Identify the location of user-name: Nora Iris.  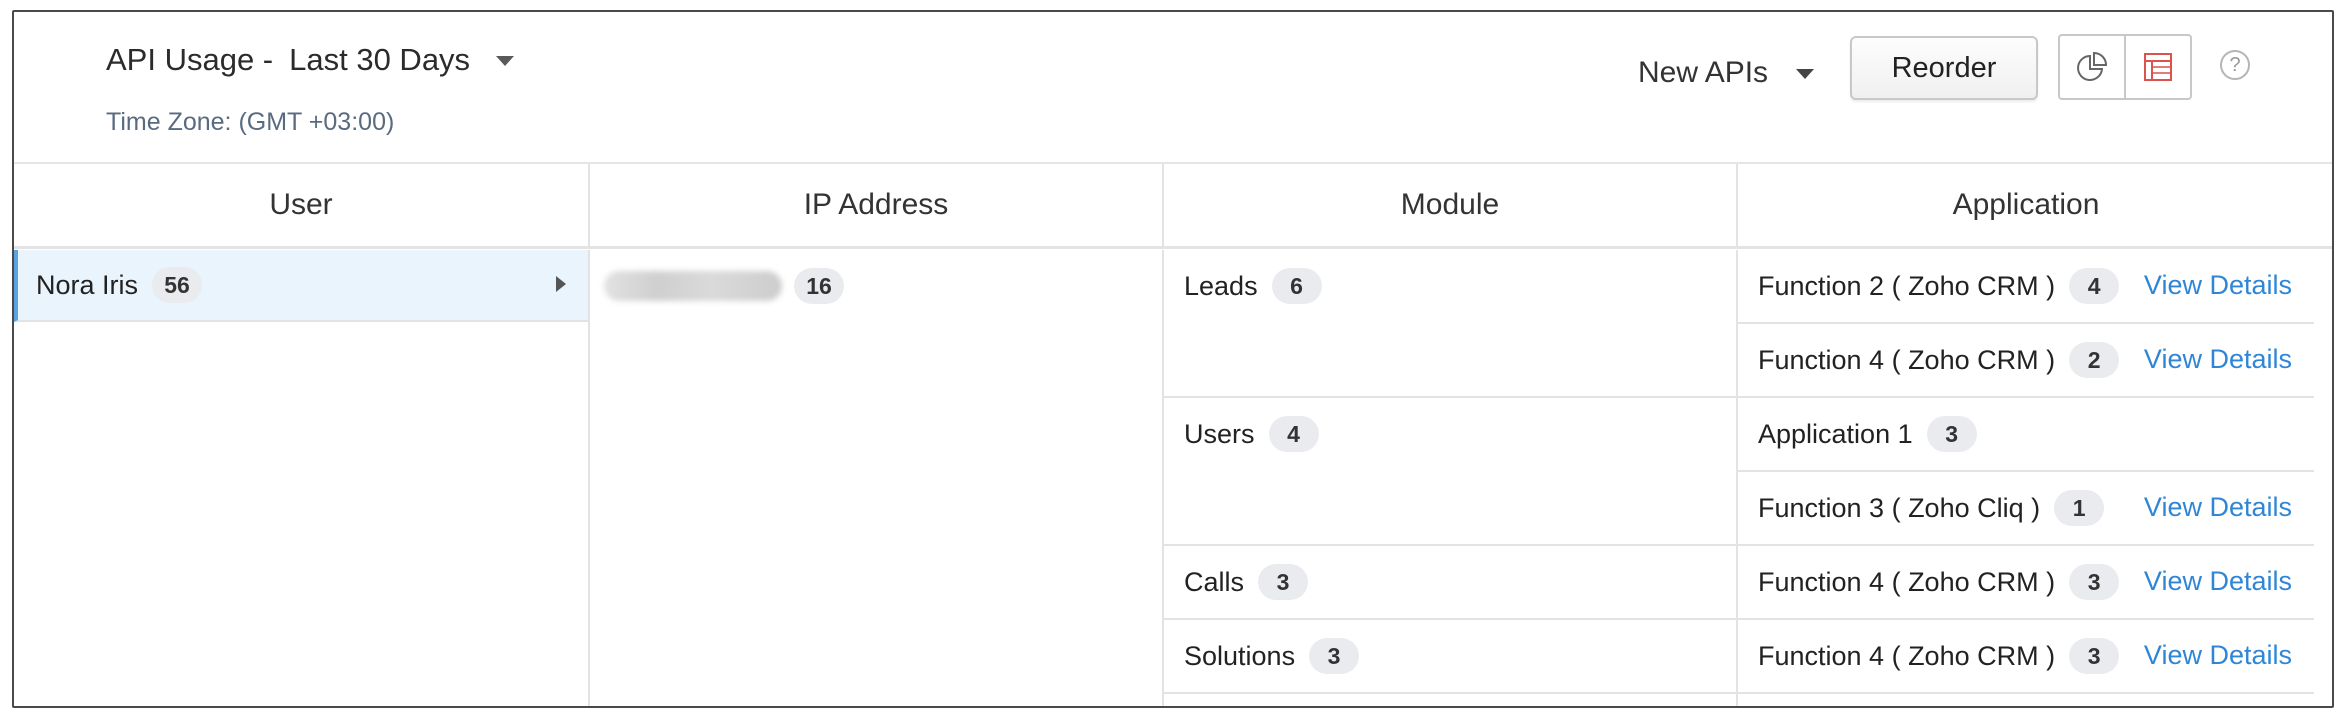
(87, 284).